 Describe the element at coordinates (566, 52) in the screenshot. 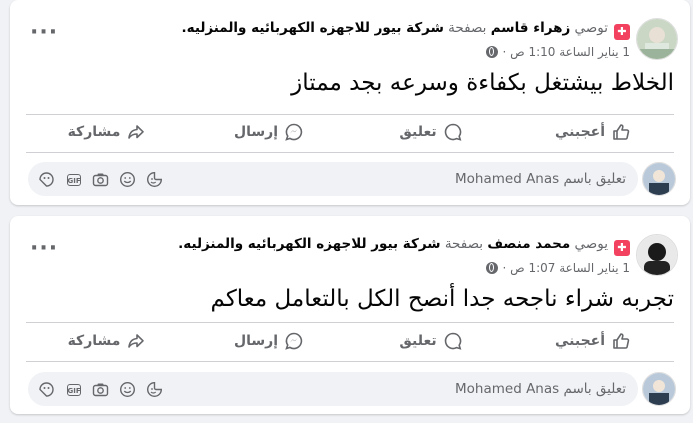

I see `timestamp-text: 1 يناير الساعة 1:10 ص ·` at that location.